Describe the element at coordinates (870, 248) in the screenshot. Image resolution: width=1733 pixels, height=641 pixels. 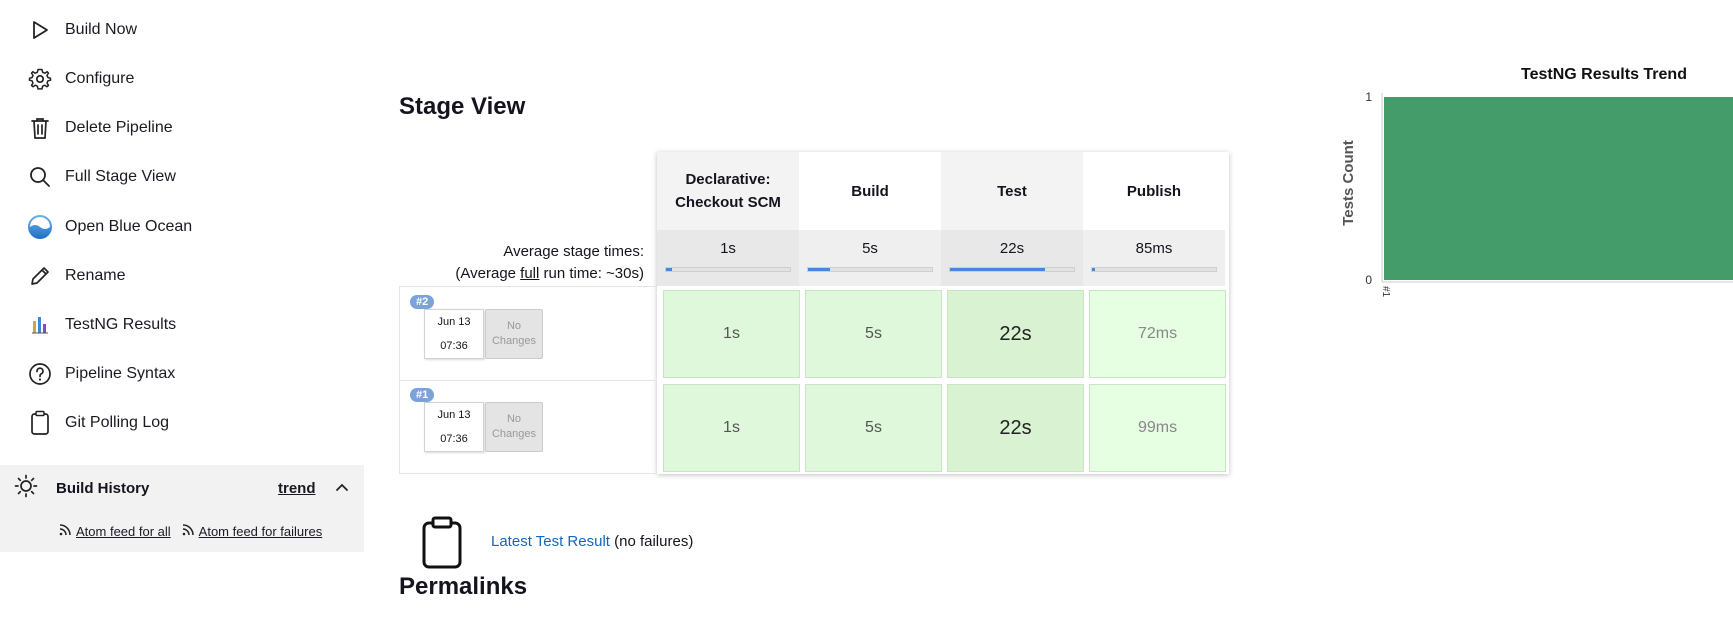
I see `average-time: 5s` at that location.